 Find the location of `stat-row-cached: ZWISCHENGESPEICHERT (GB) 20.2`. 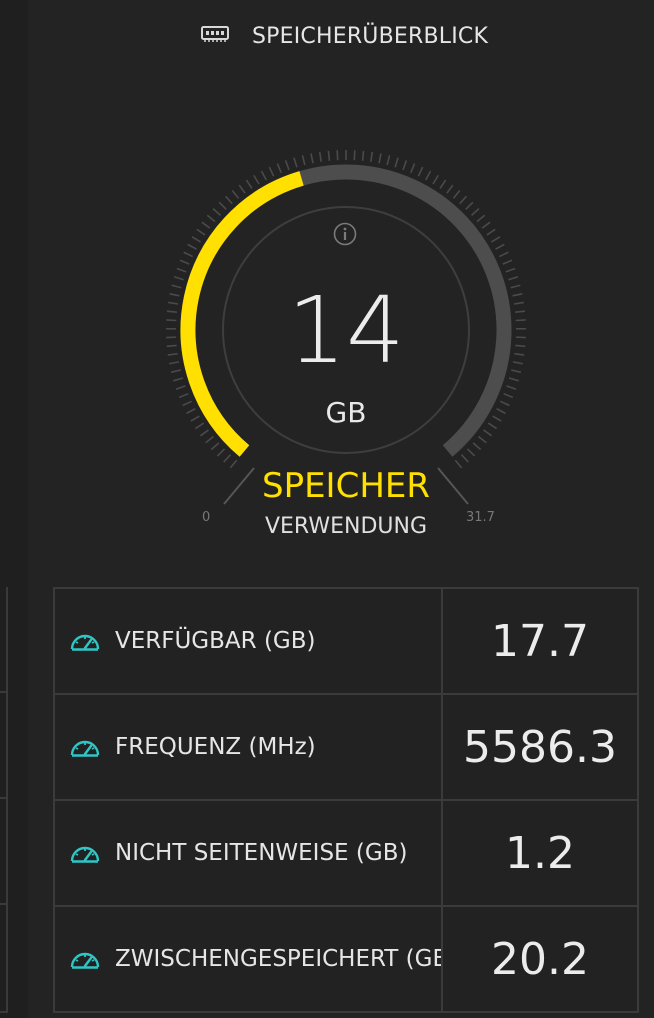

stat-row-cached: ZWISCHENGESPEICHERT (GB) 20.2 is located at coordinates (346, 959).